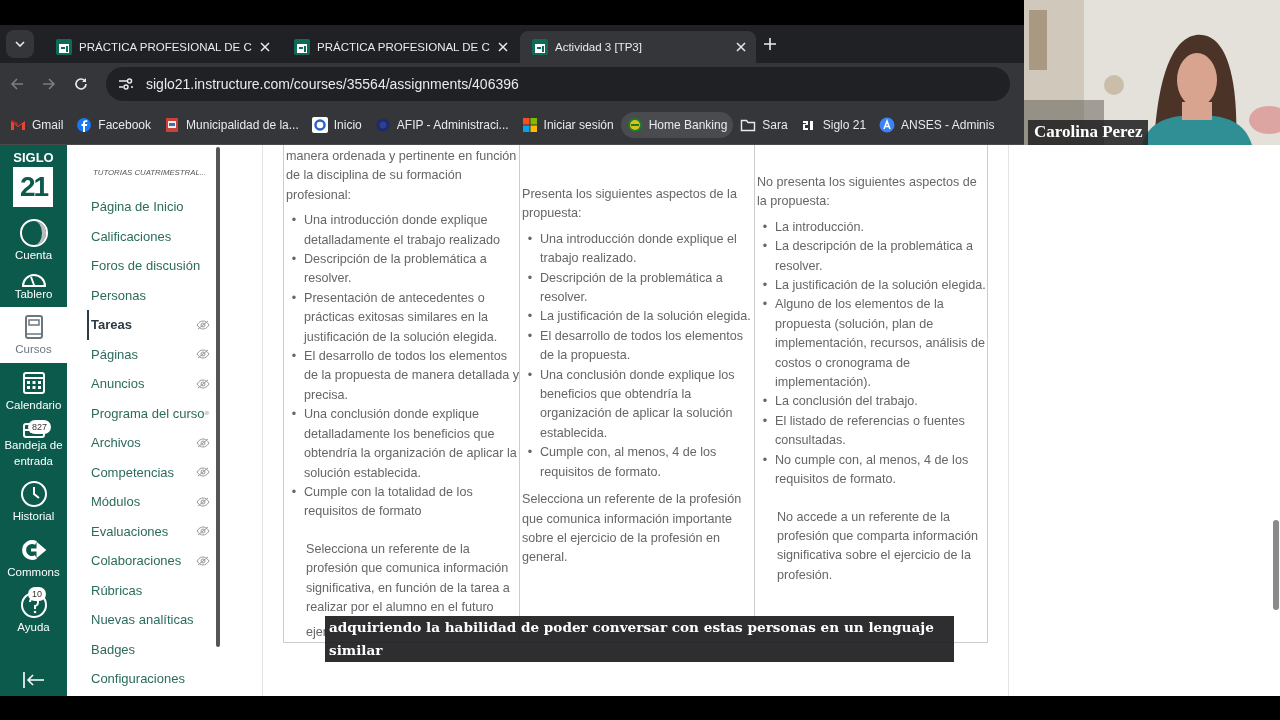  Describe the element at coordinates (33, 335) in the screenshot. I see `global-nav-item: Cursos` at that location.